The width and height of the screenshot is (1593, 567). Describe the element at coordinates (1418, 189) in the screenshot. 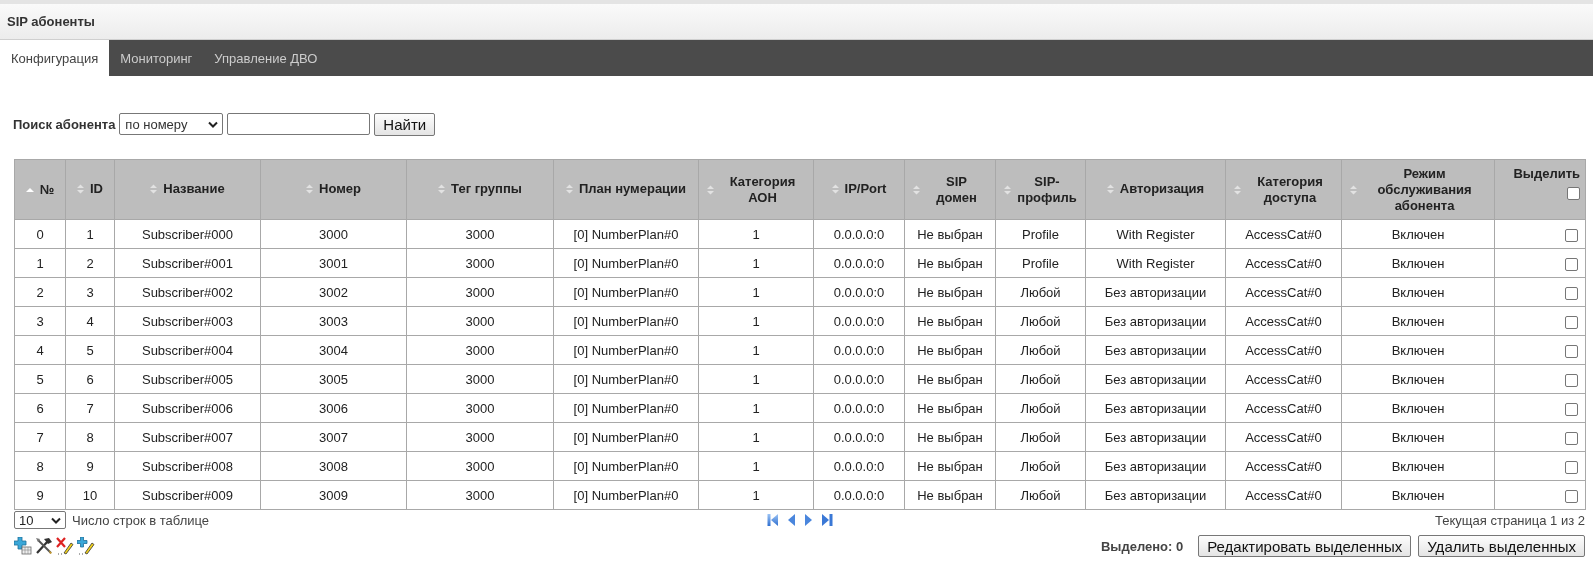

I see `column-header: Режим обслуживания абонента` at that location.